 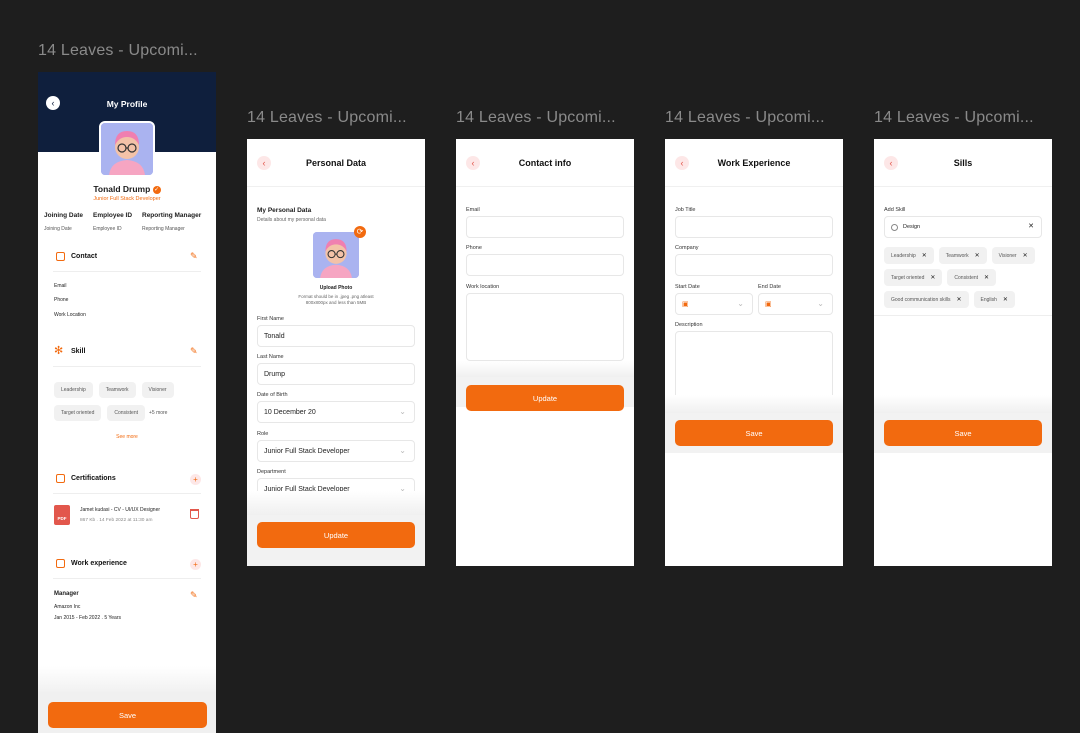 What do you see at coordinates (769, 287) in the screenshot?
I see `end-date-label: End Date` at bounding box center [769, 287].